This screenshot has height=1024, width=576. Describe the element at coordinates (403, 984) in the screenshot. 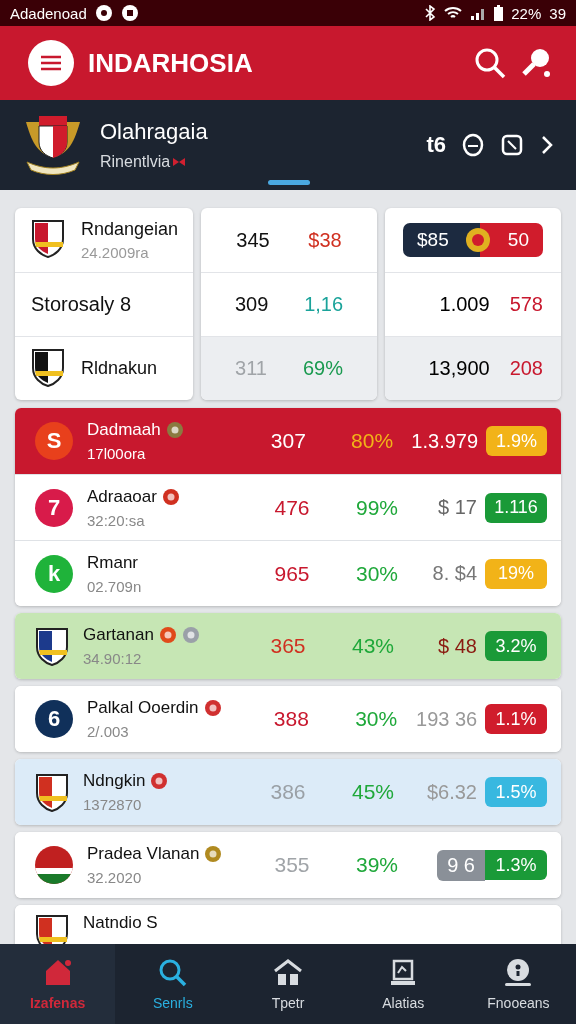

I see `nav-tab: Alatias` at that location.